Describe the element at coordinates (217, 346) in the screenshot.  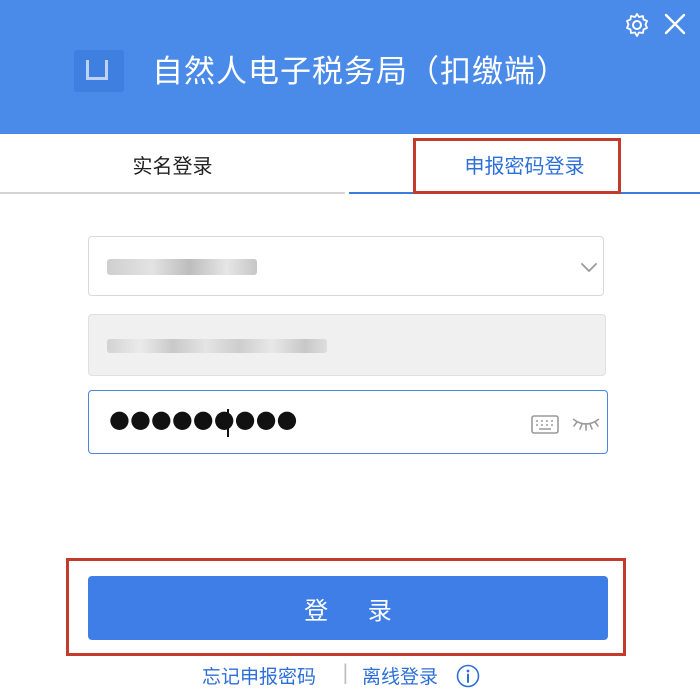
I see `id-number-value` at that location.